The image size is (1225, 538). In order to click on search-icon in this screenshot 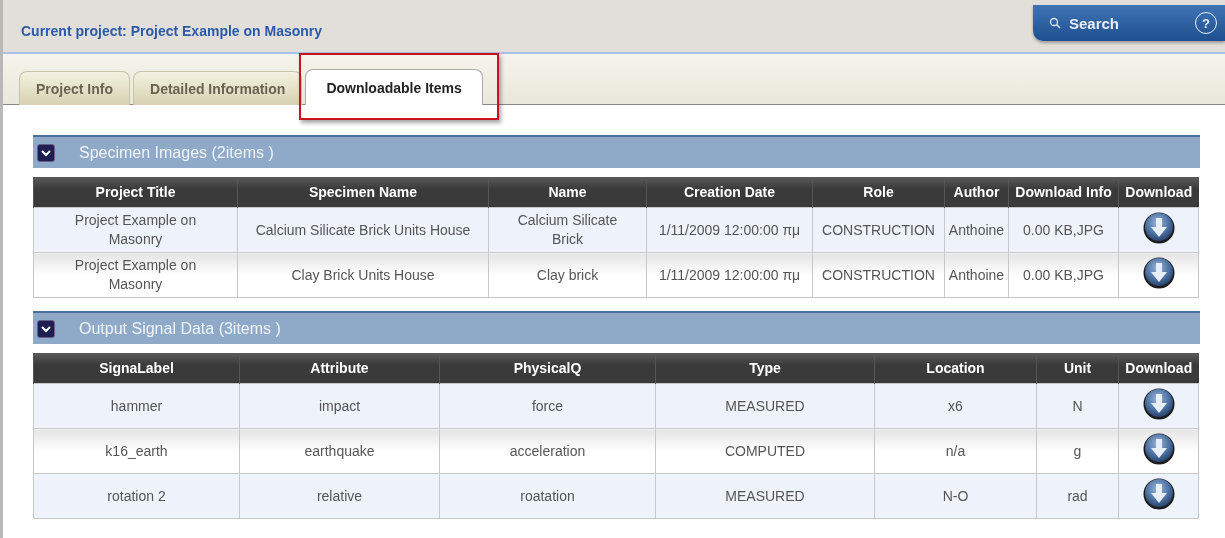, I will do `click(1055, 23)`.